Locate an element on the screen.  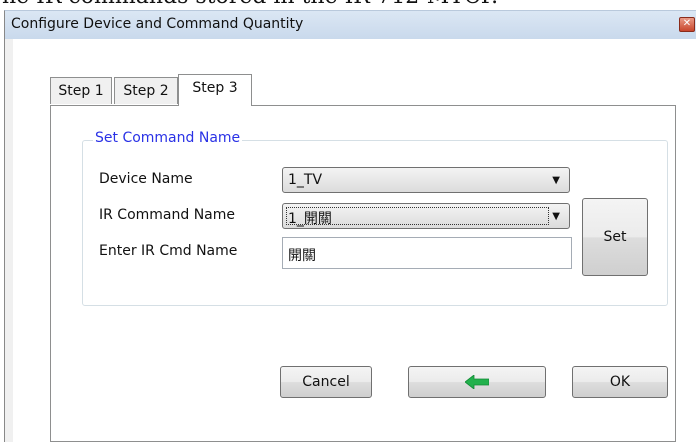
ir-cmd-name-input: 開關 is located at coordinates (427, 253).